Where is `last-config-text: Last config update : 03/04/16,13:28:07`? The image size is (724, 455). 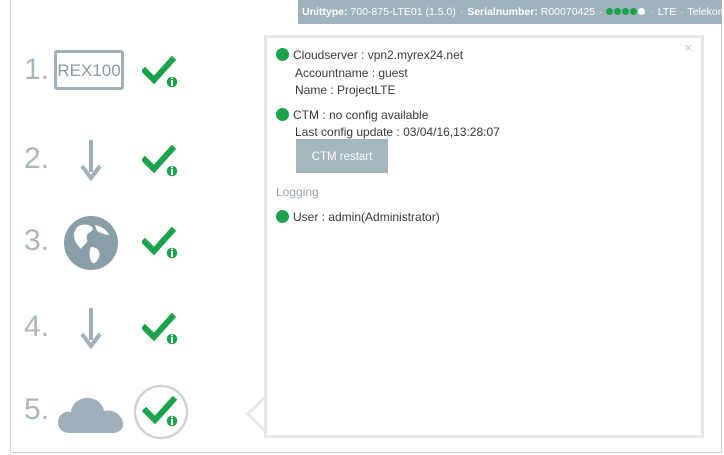
last-config-text: Last config update : 03/04/16,13:28:07 is located at coordinates (397, 132).